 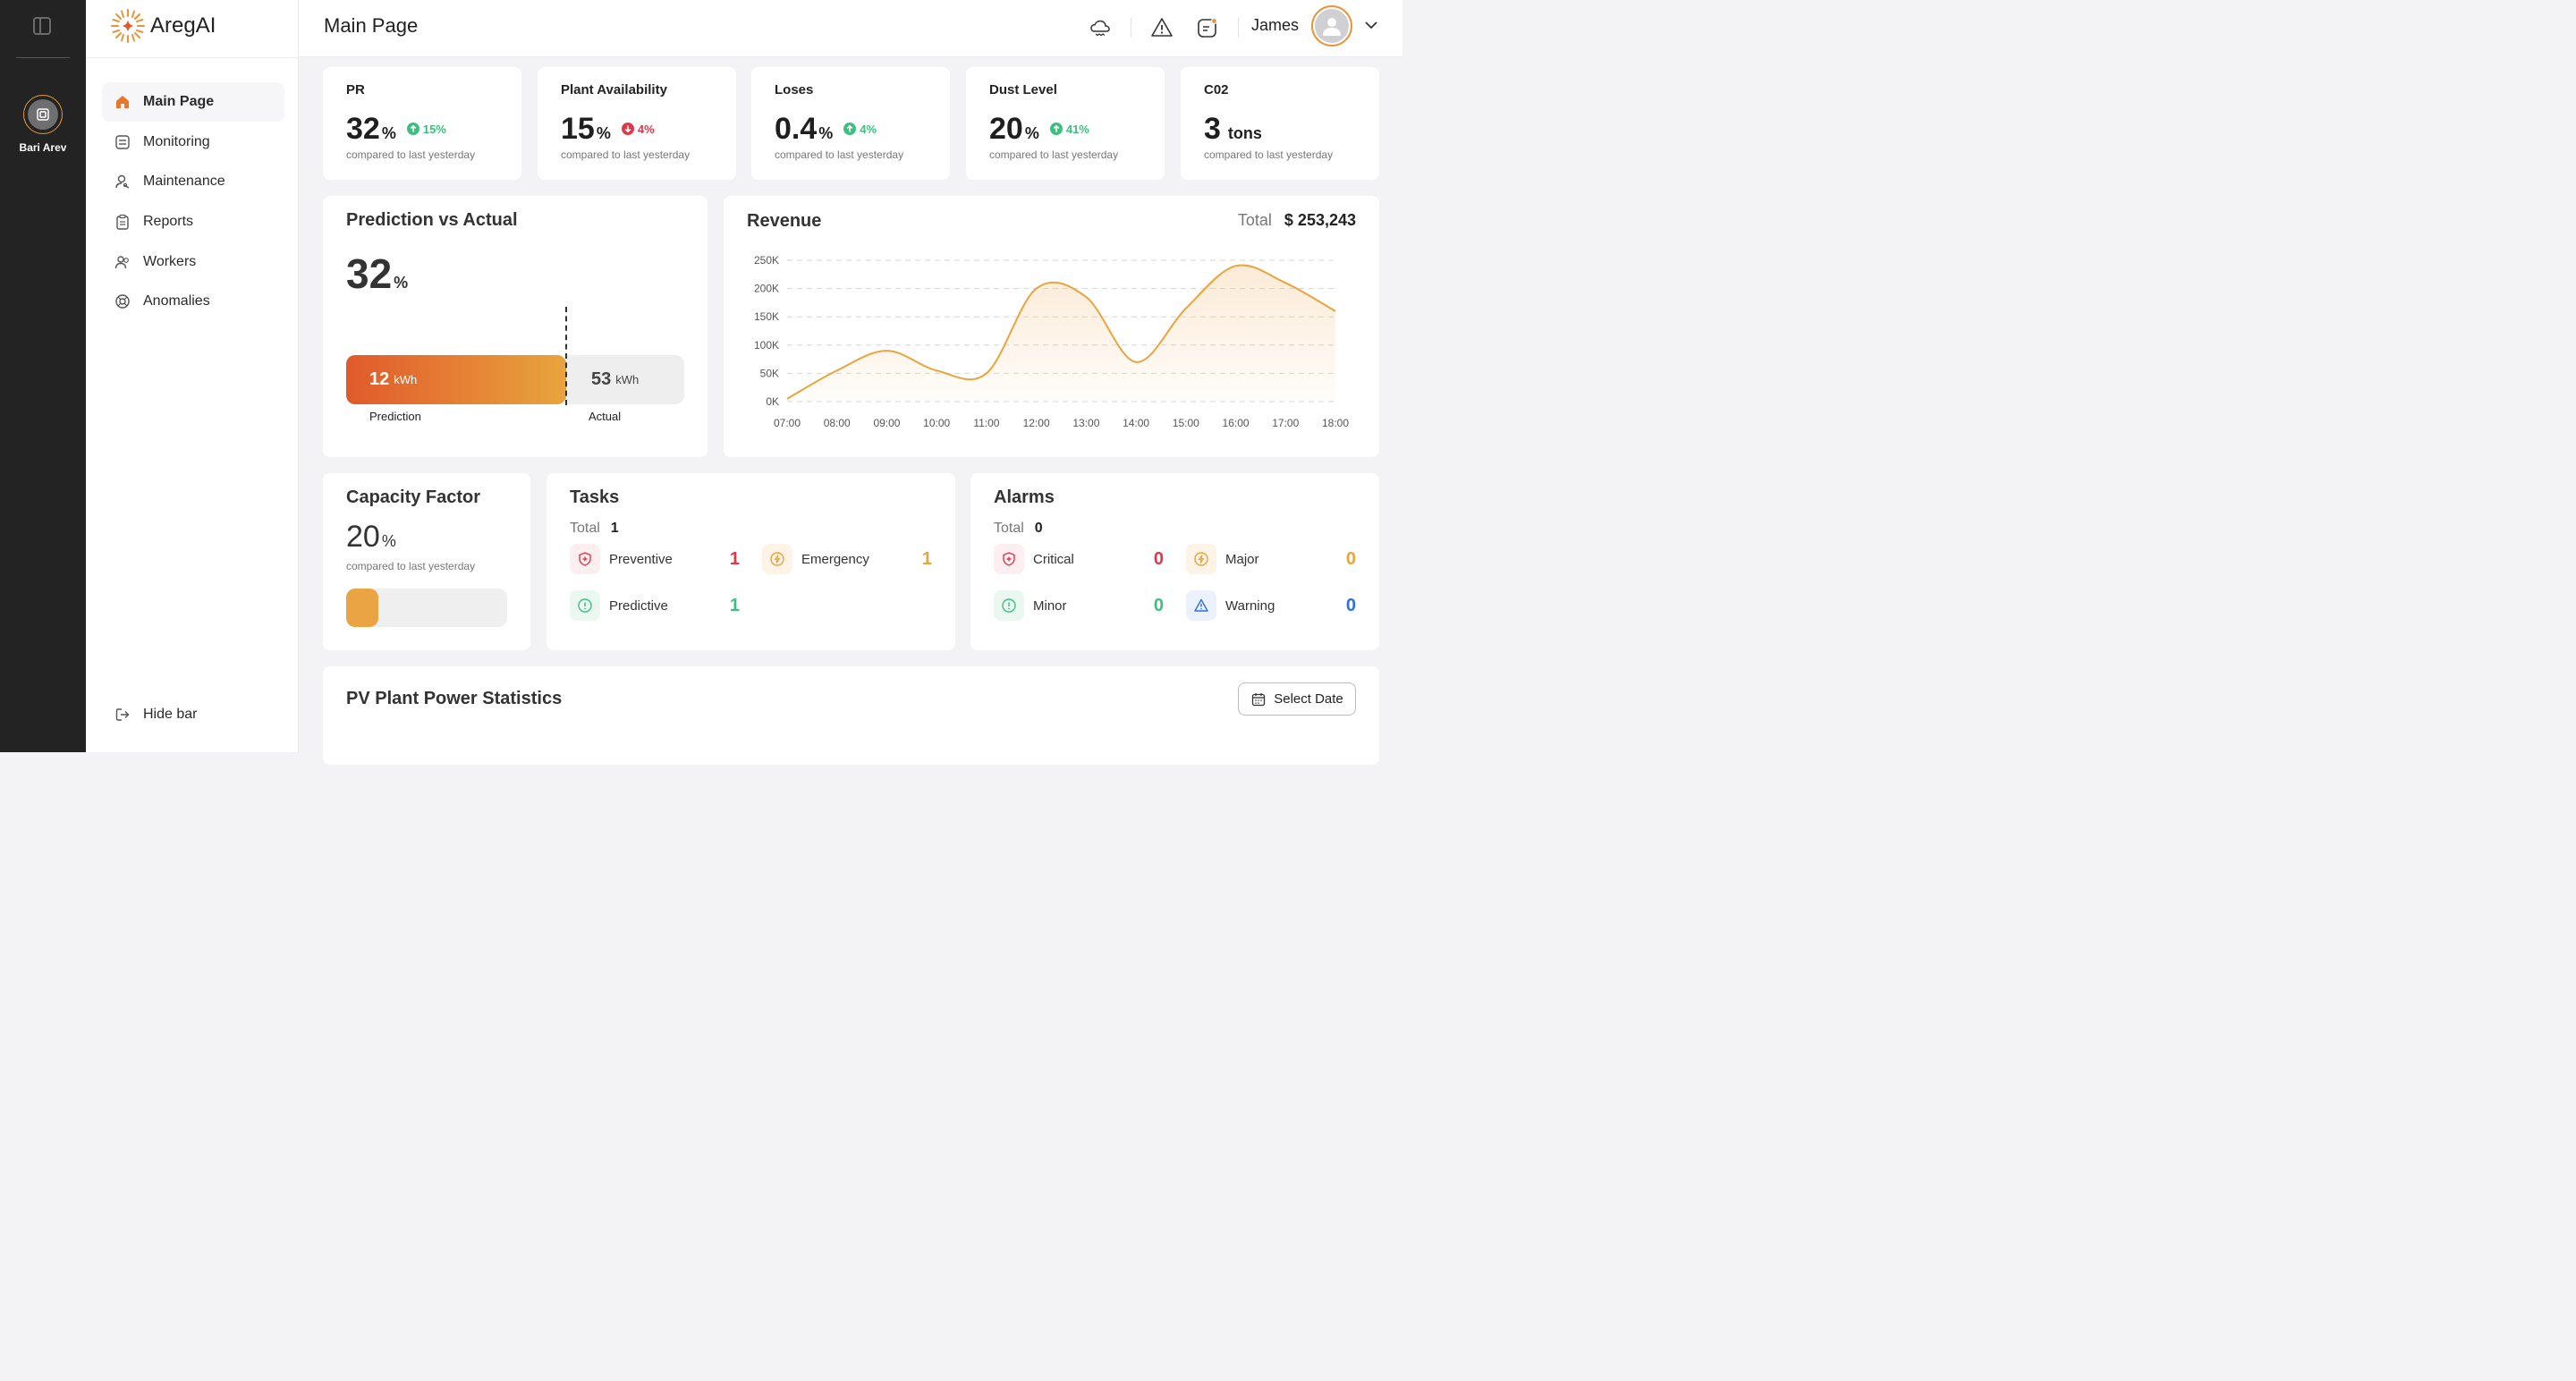 I want to click on select-date-button: Select Date, so click(x=1297, y=699).